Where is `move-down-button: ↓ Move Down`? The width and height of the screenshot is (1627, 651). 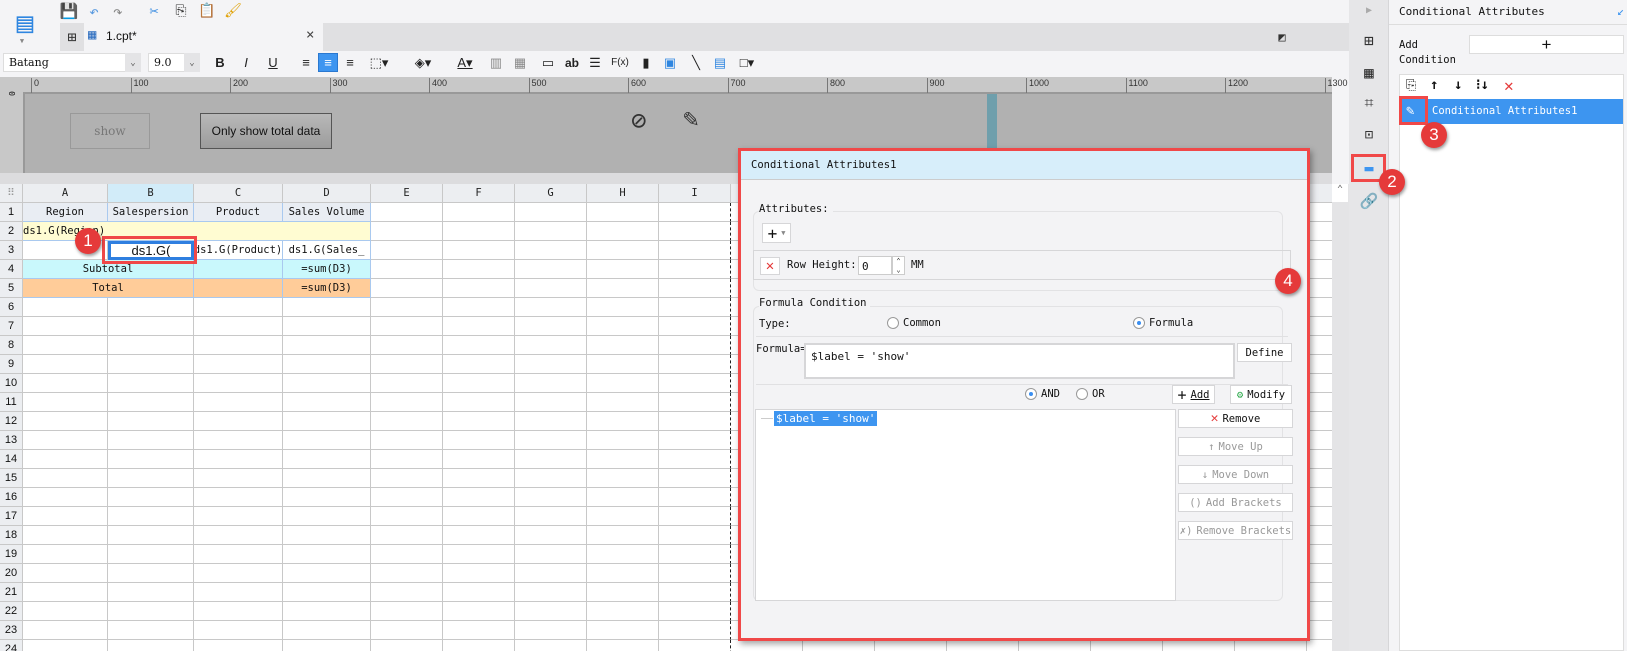
move-down-button: ↓ Move Down is located at coordinates (1235, 474).